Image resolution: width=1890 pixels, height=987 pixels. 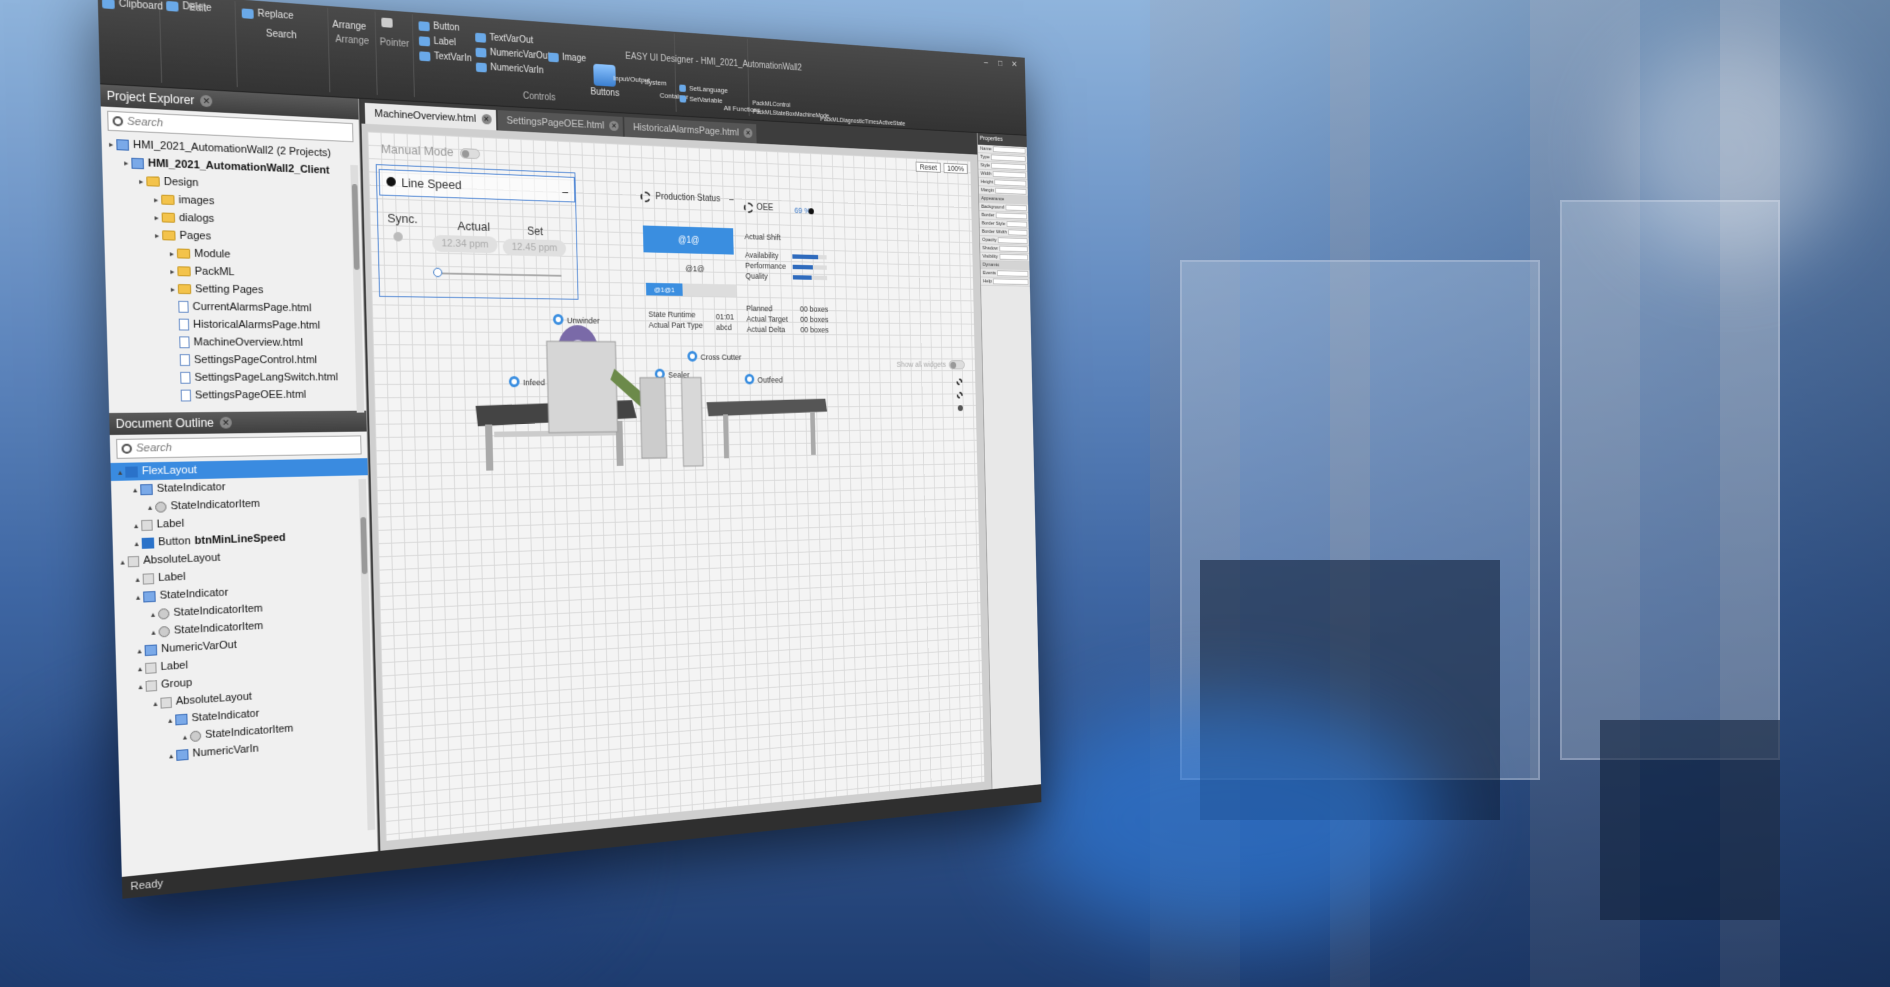 I want to click on production-status-collapse-button: –, so click(x=731, y=200).